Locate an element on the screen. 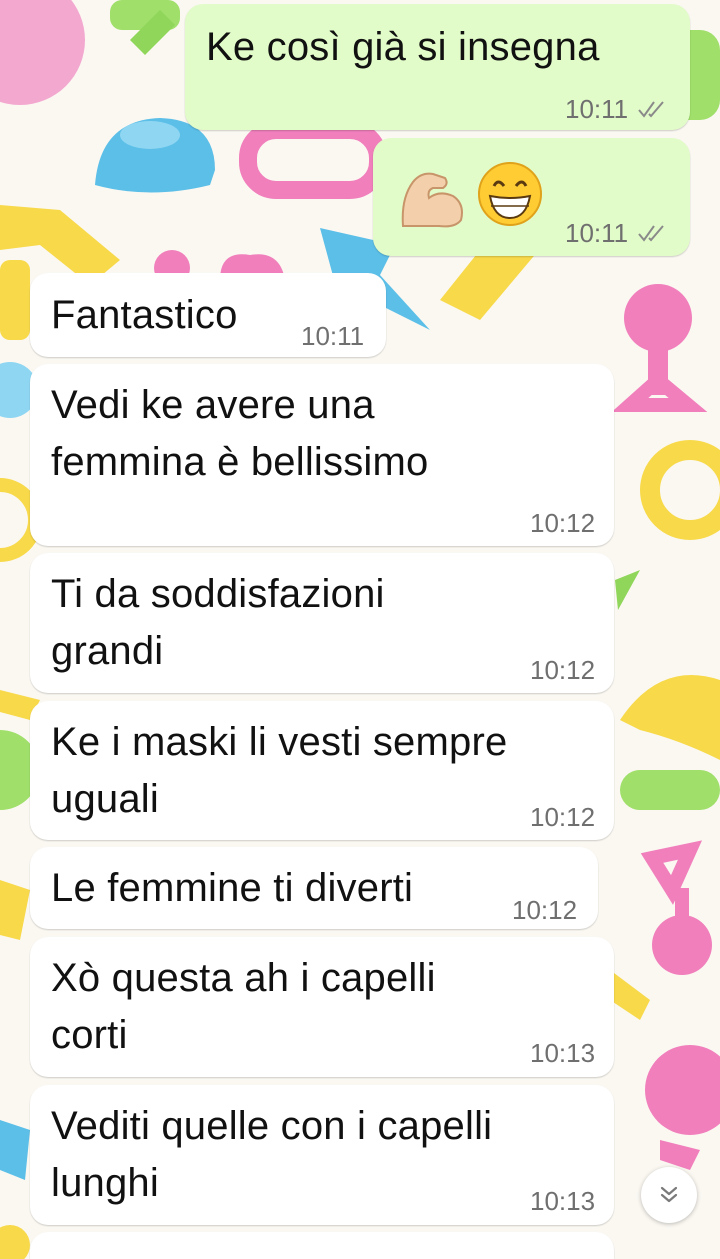  message-bubble-incoming: Vediti quelle con i capelli lunghi 10:13 is located at coordinates (322, 1155).